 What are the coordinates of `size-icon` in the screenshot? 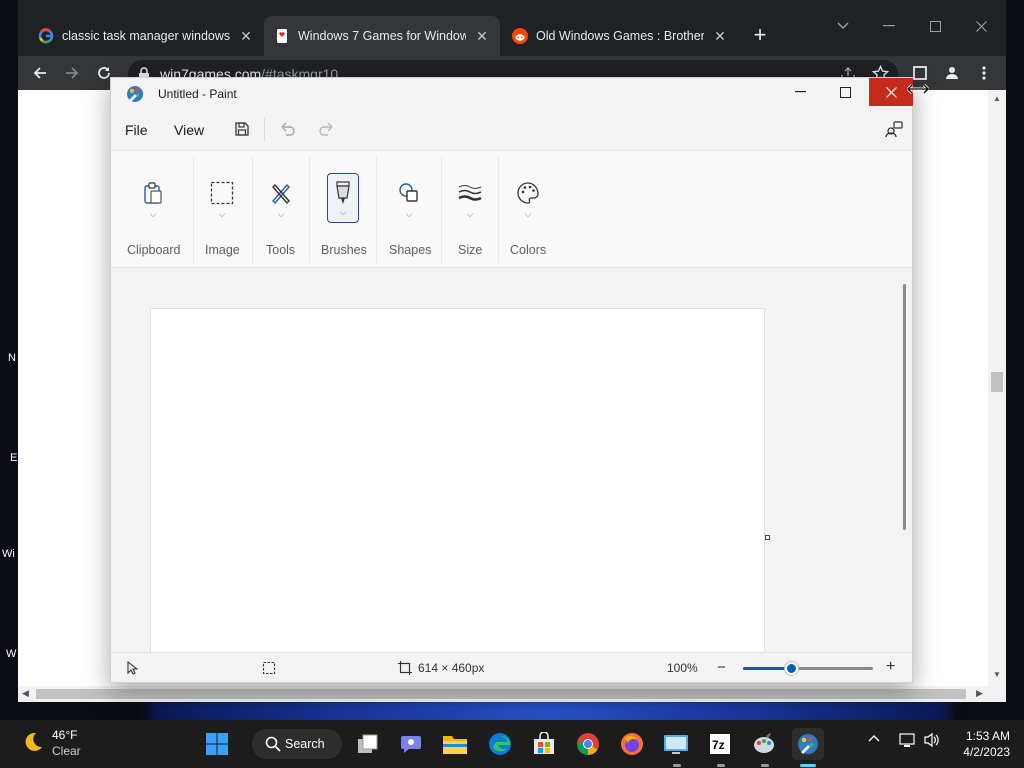 It's located at (470, 193).